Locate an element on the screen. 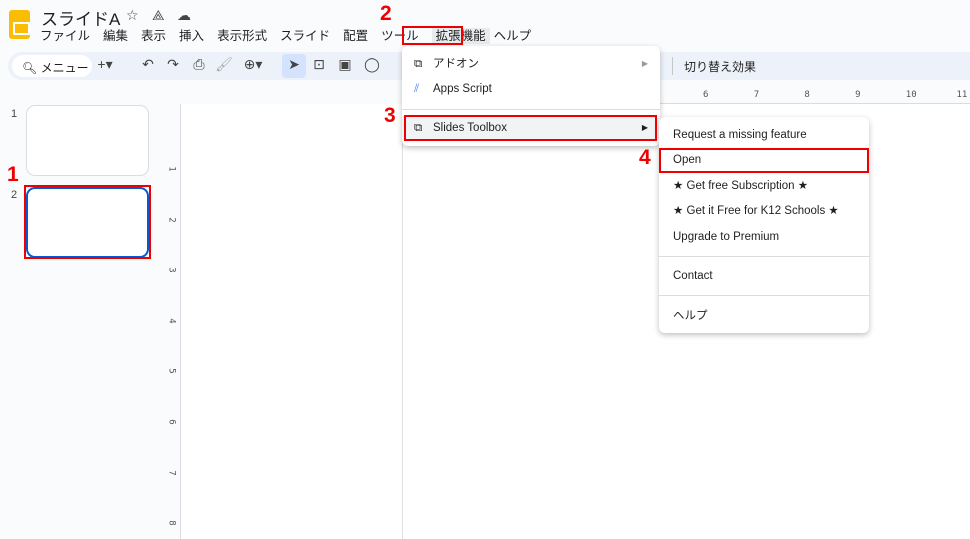 The width and height of the screenshot is (970, 539). doc-title: スライドA is located at coordinates (80, 17).